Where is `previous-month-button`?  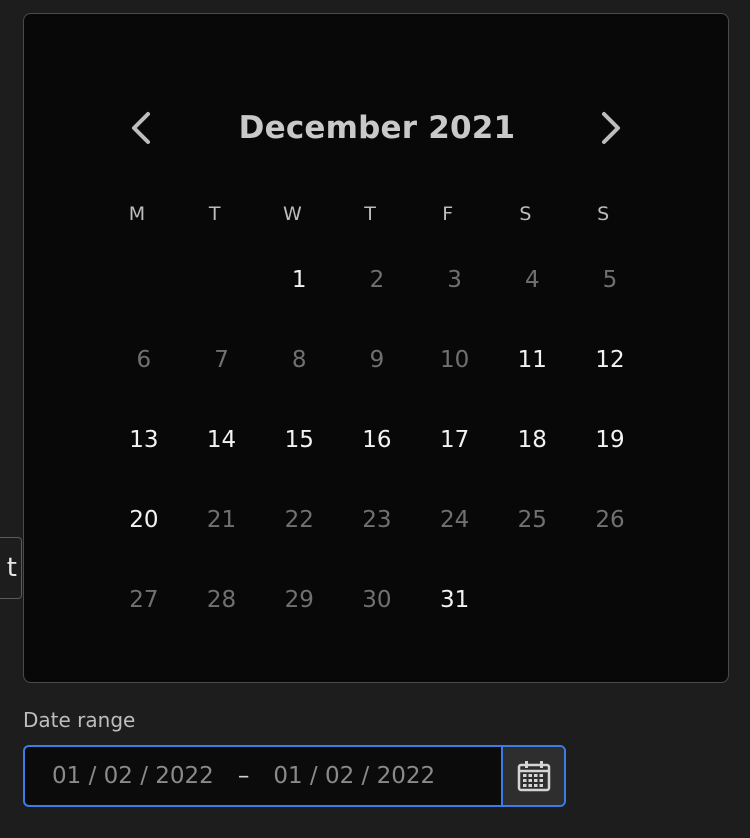 previous-month-button is located at coordinates (141, 128).